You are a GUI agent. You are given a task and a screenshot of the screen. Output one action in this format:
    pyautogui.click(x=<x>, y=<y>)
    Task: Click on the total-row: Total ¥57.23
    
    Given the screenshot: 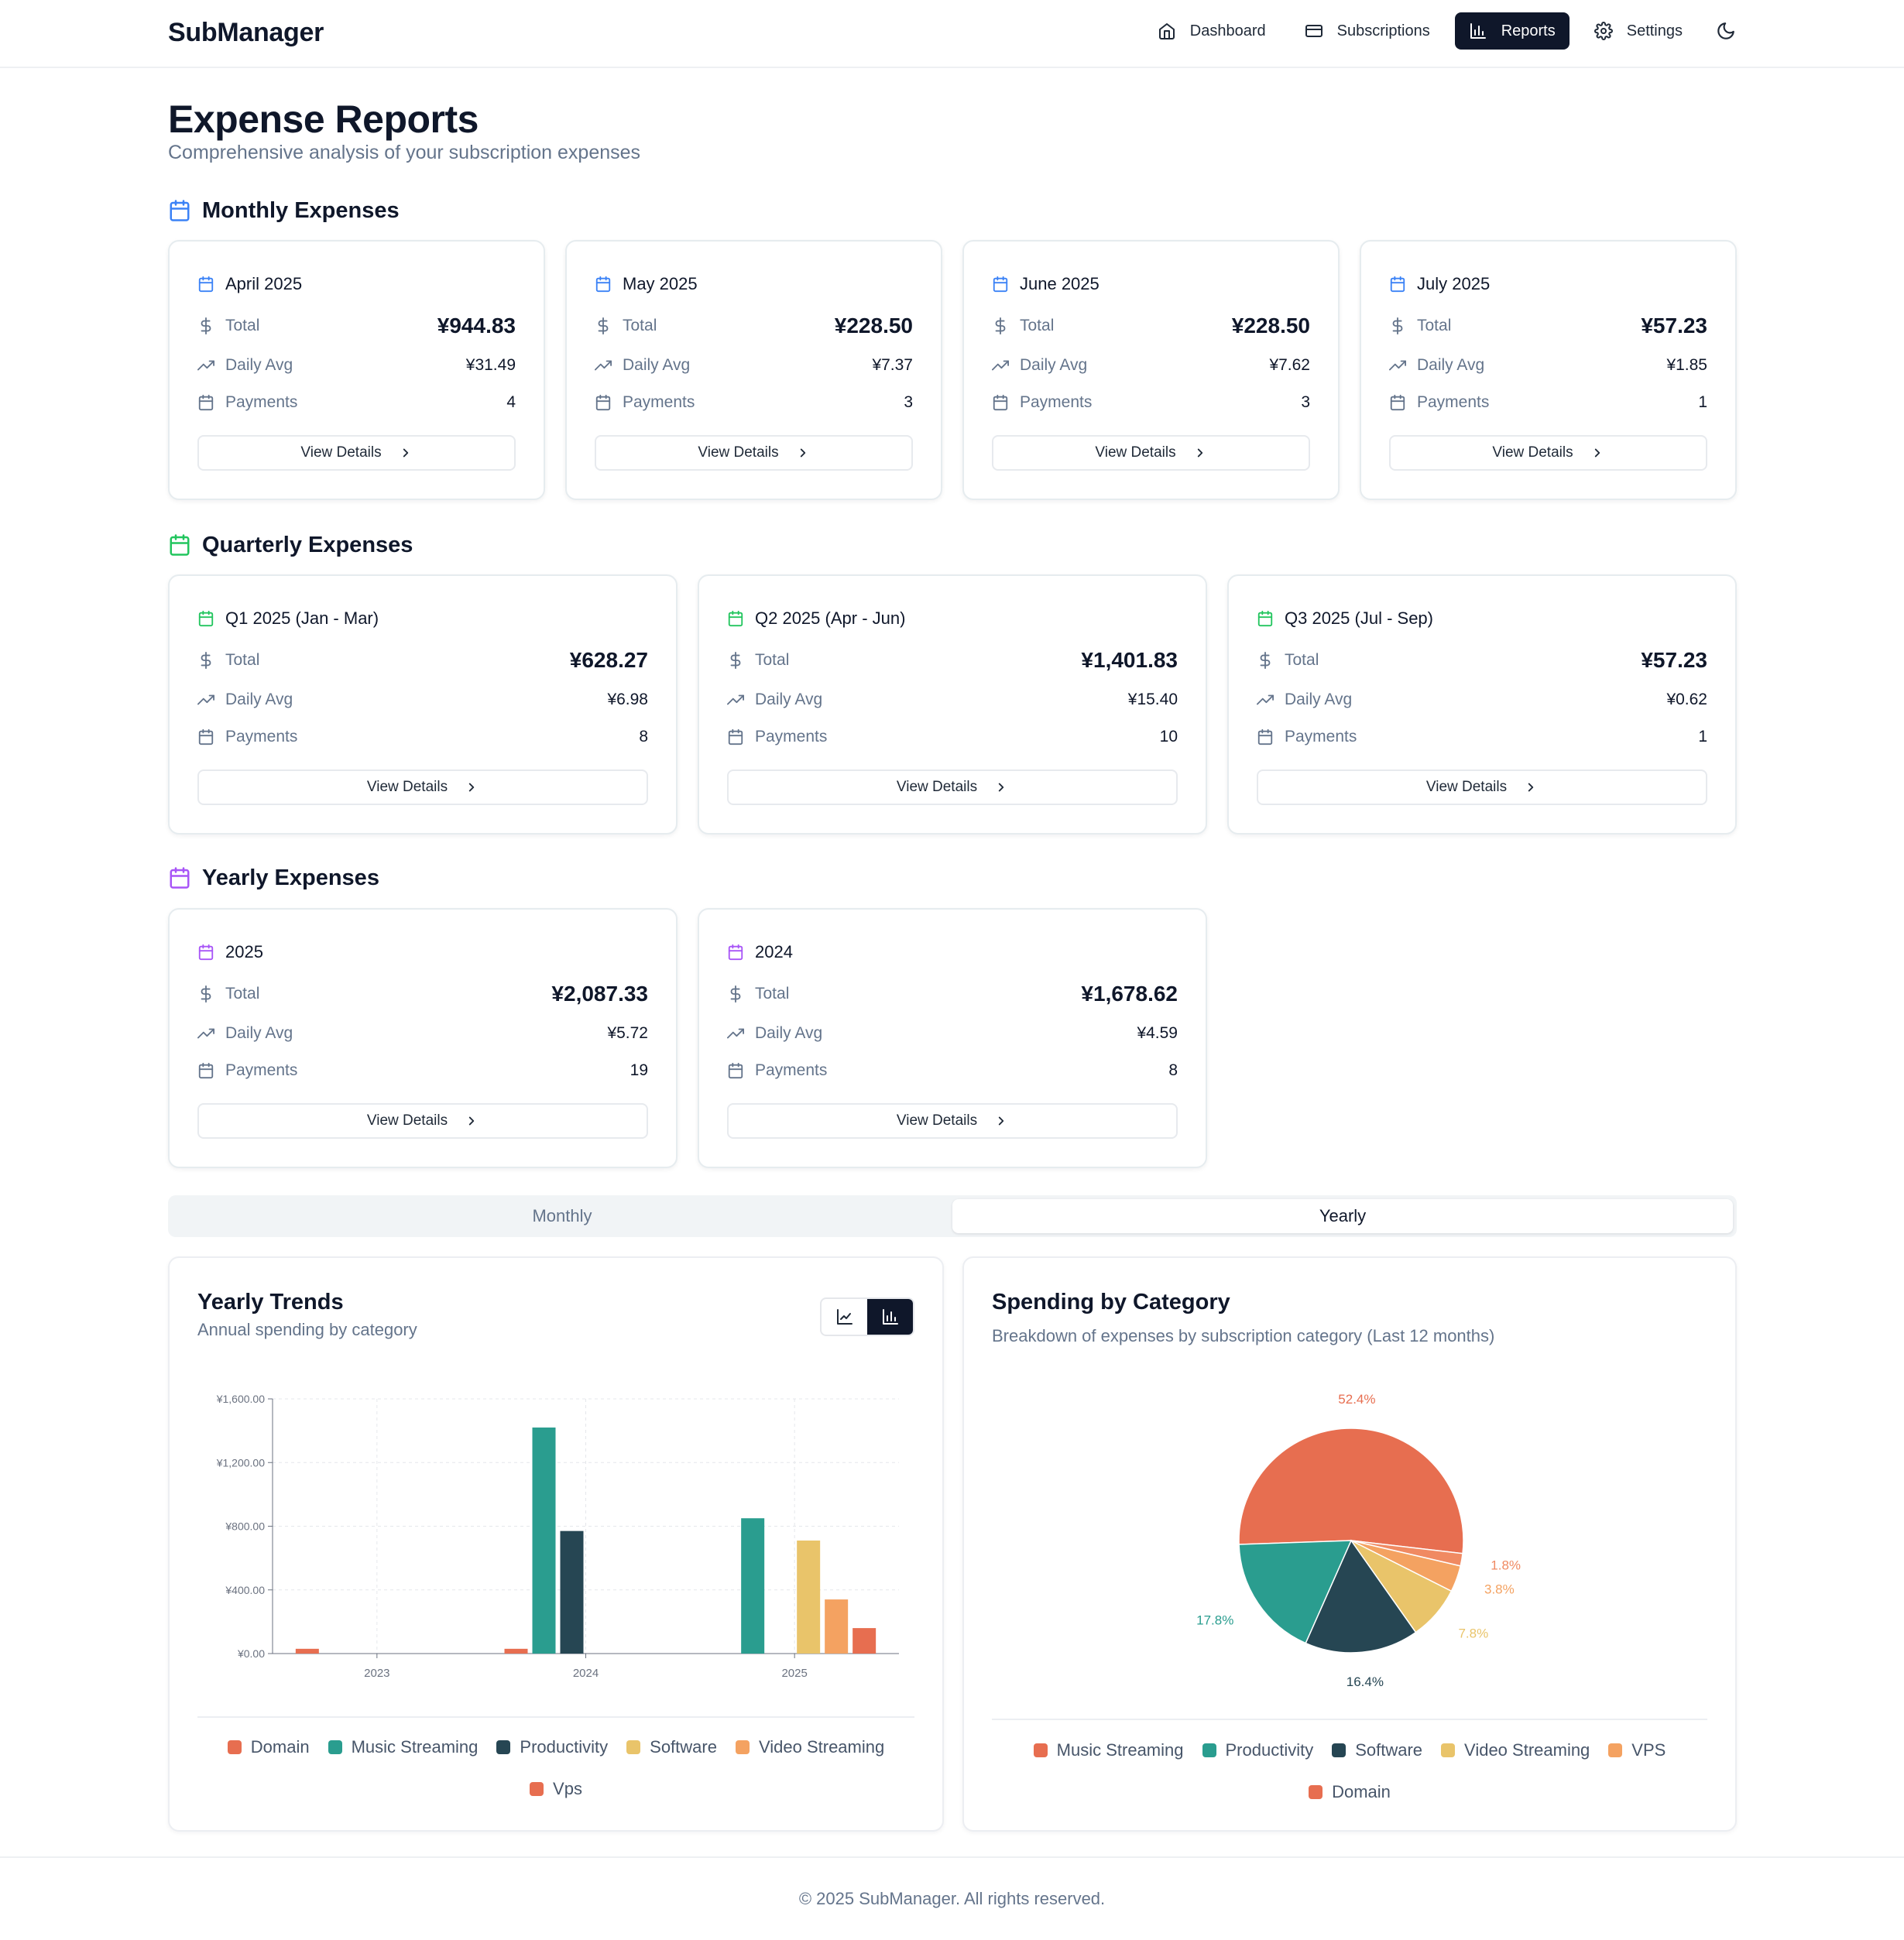 What is the action you would take?
    pyautogui.click(x=1482, y=660)
    